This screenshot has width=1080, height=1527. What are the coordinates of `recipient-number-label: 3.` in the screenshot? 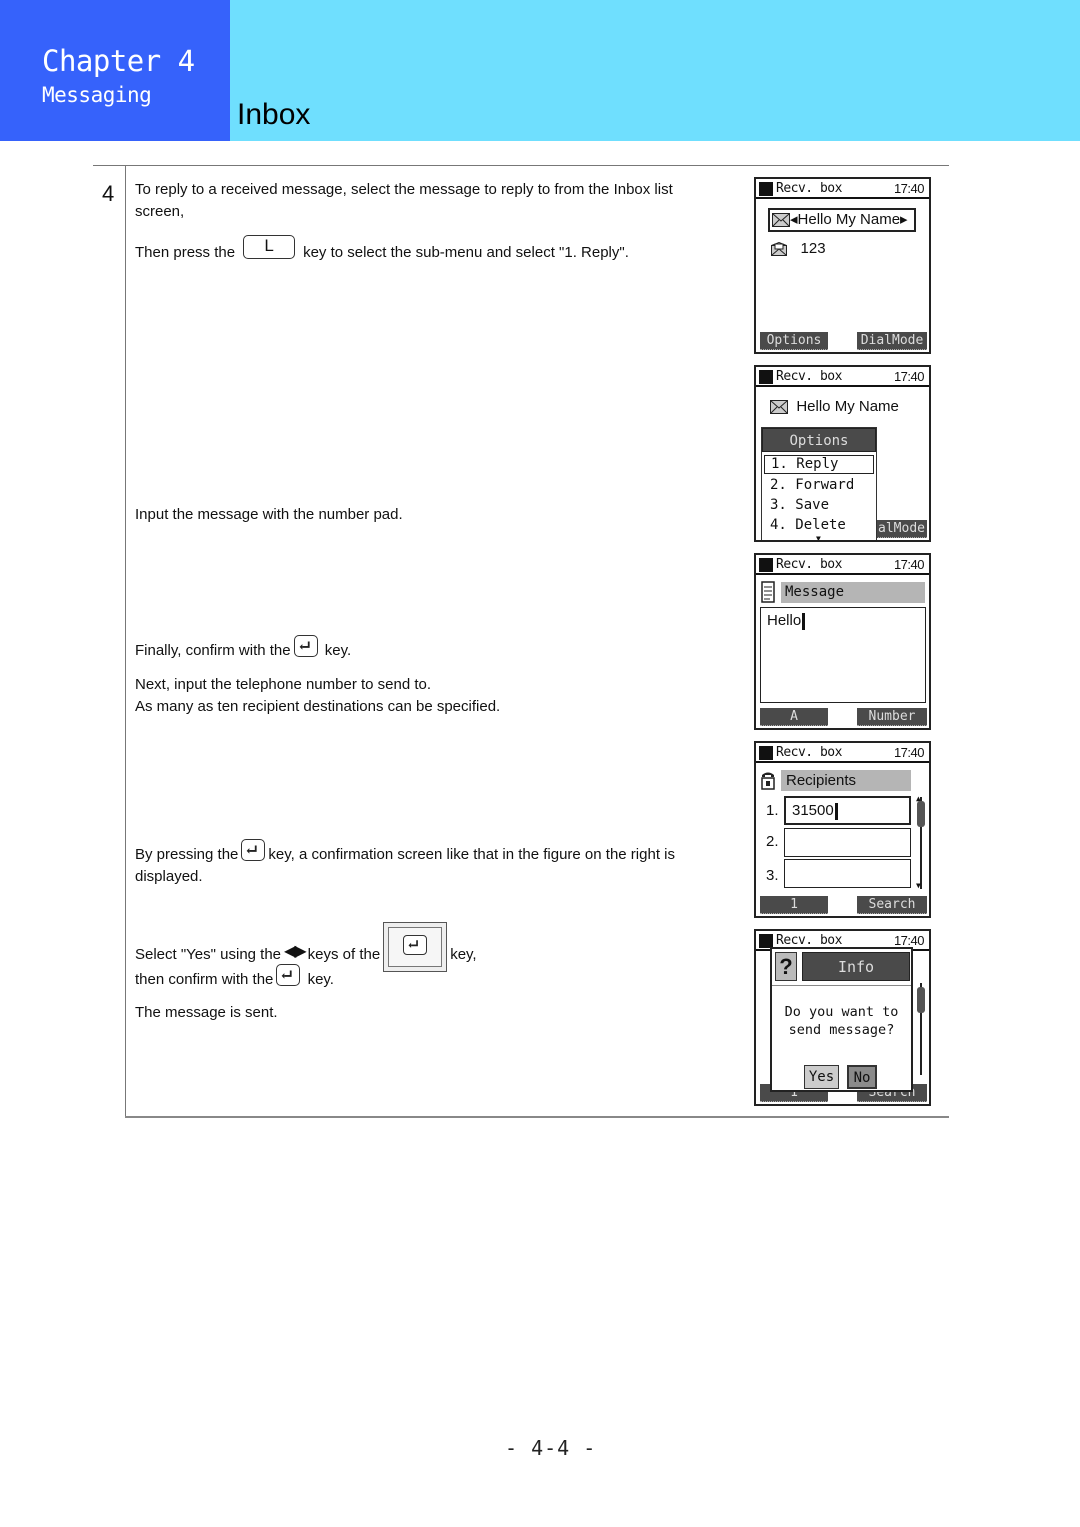 It's located at (772, 875).